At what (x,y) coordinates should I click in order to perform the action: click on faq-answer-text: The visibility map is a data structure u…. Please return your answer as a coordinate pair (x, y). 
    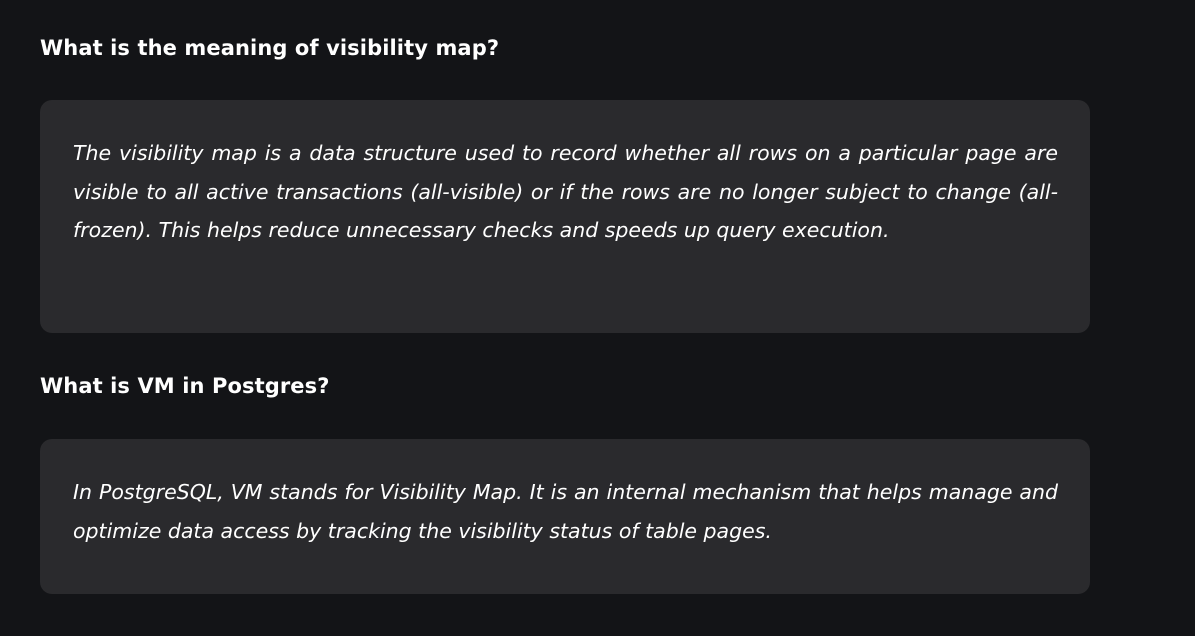
    Looking at the image, I should click on (565, 191).